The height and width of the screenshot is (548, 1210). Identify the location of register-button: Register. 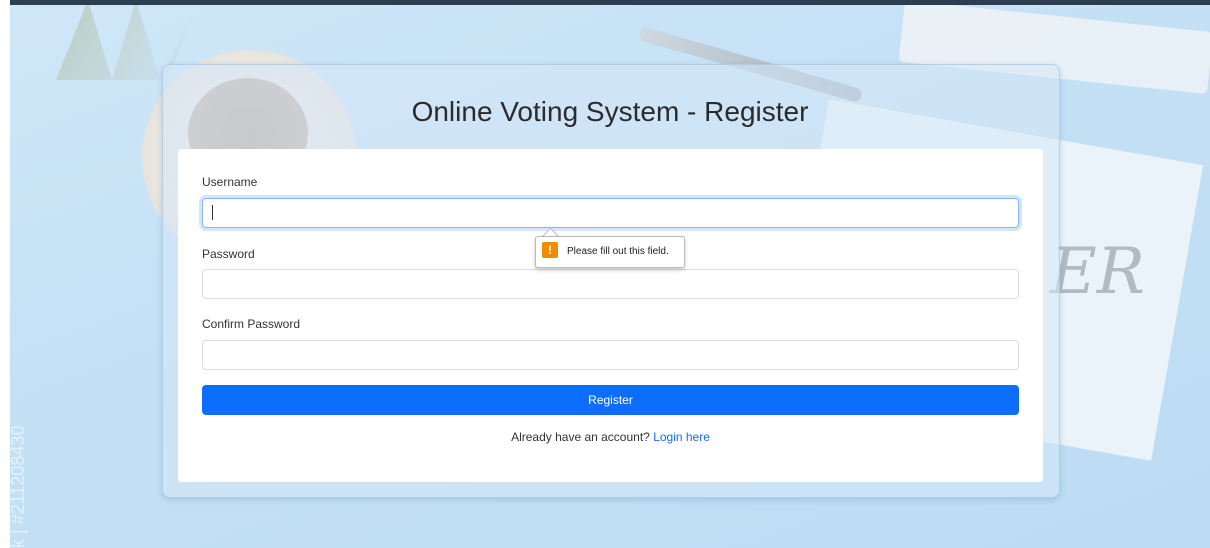
(610, 400).